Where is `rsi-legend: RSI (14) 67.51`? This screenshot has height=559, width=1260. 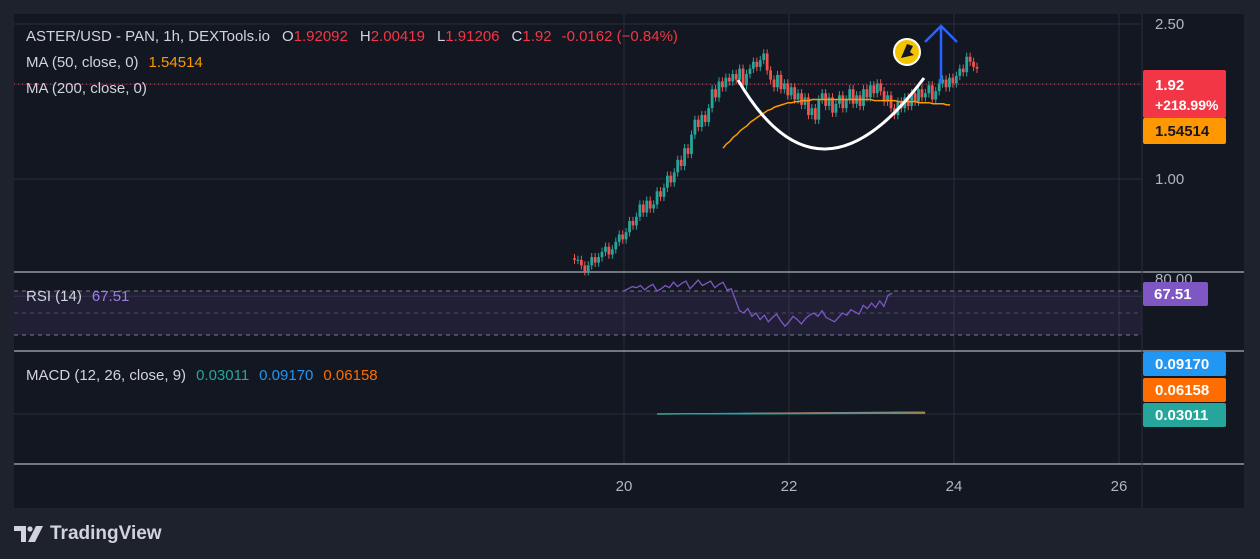 rsi-legend: RSI (14) 67.51 is located at coordinates (77, 296).